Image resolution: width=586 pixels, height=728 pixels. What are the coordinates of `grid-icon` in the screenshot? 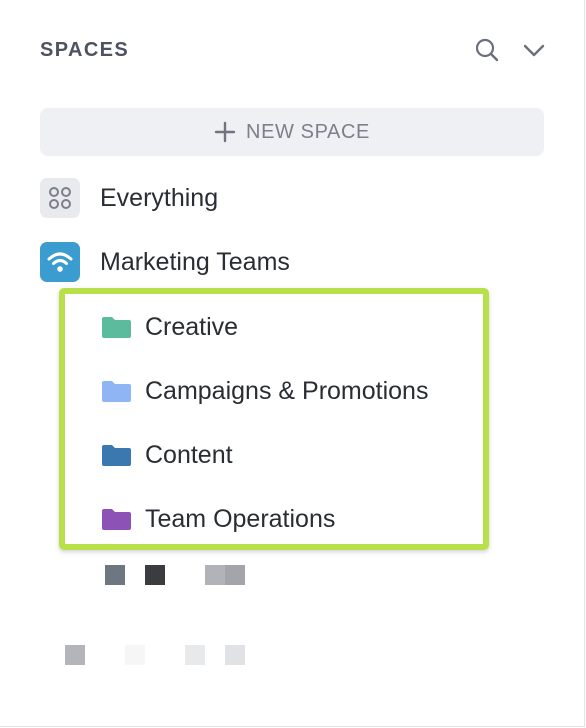 It's located at (60, 198).